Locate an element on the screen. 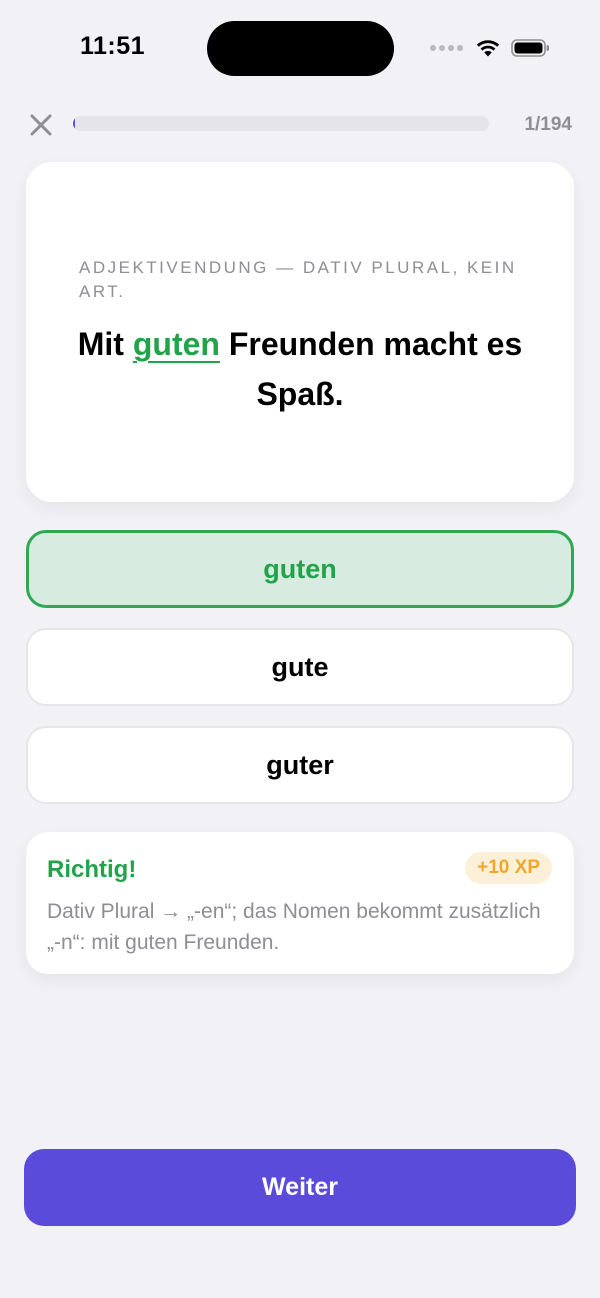  close-icon is located at coordinates (41, 125).